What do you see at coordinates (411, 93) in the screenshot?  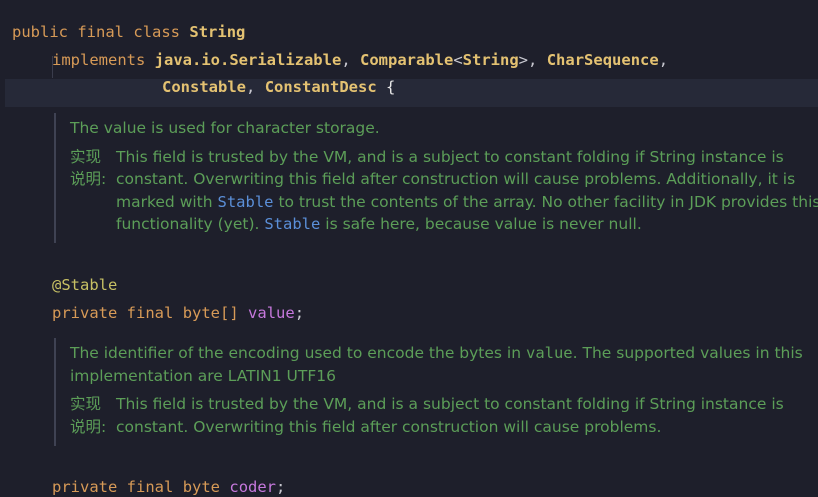 I see `caret-line-highlight` at bounding box center [411, 93].